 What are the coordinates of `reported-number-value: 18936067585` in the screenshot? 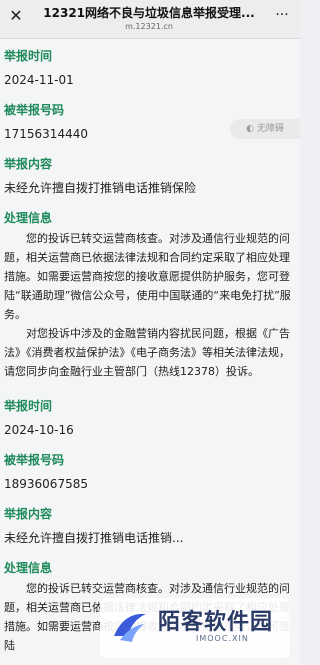 It's located at (46, 484).